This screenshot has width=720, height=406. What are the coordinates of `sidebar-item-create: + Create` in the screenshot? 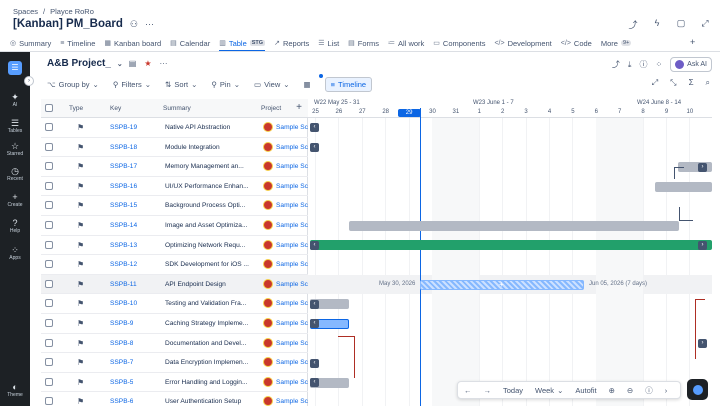 It's located at (15, 200).